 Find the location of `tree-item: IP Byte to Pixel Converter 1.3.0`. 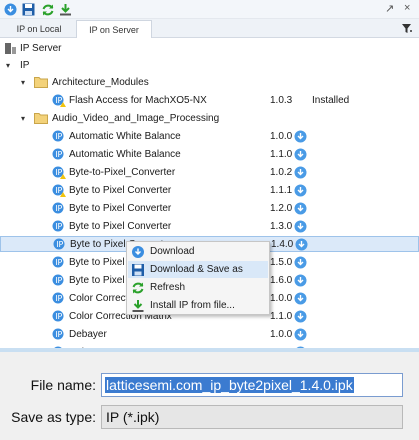

tree-item: IP Byte to Pixel Converter 1.3.0 is located at coordinates (209, 226).